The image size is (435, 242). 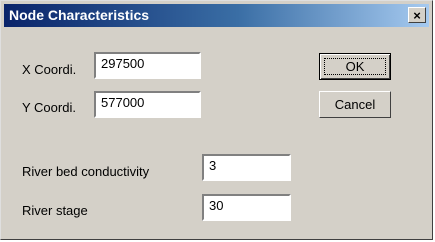 What do you see at coordinates (86, 171) in the screenshot?
I see `river-bed-conductivity-label: River bed conductivity` at bounding box center [86, 171].